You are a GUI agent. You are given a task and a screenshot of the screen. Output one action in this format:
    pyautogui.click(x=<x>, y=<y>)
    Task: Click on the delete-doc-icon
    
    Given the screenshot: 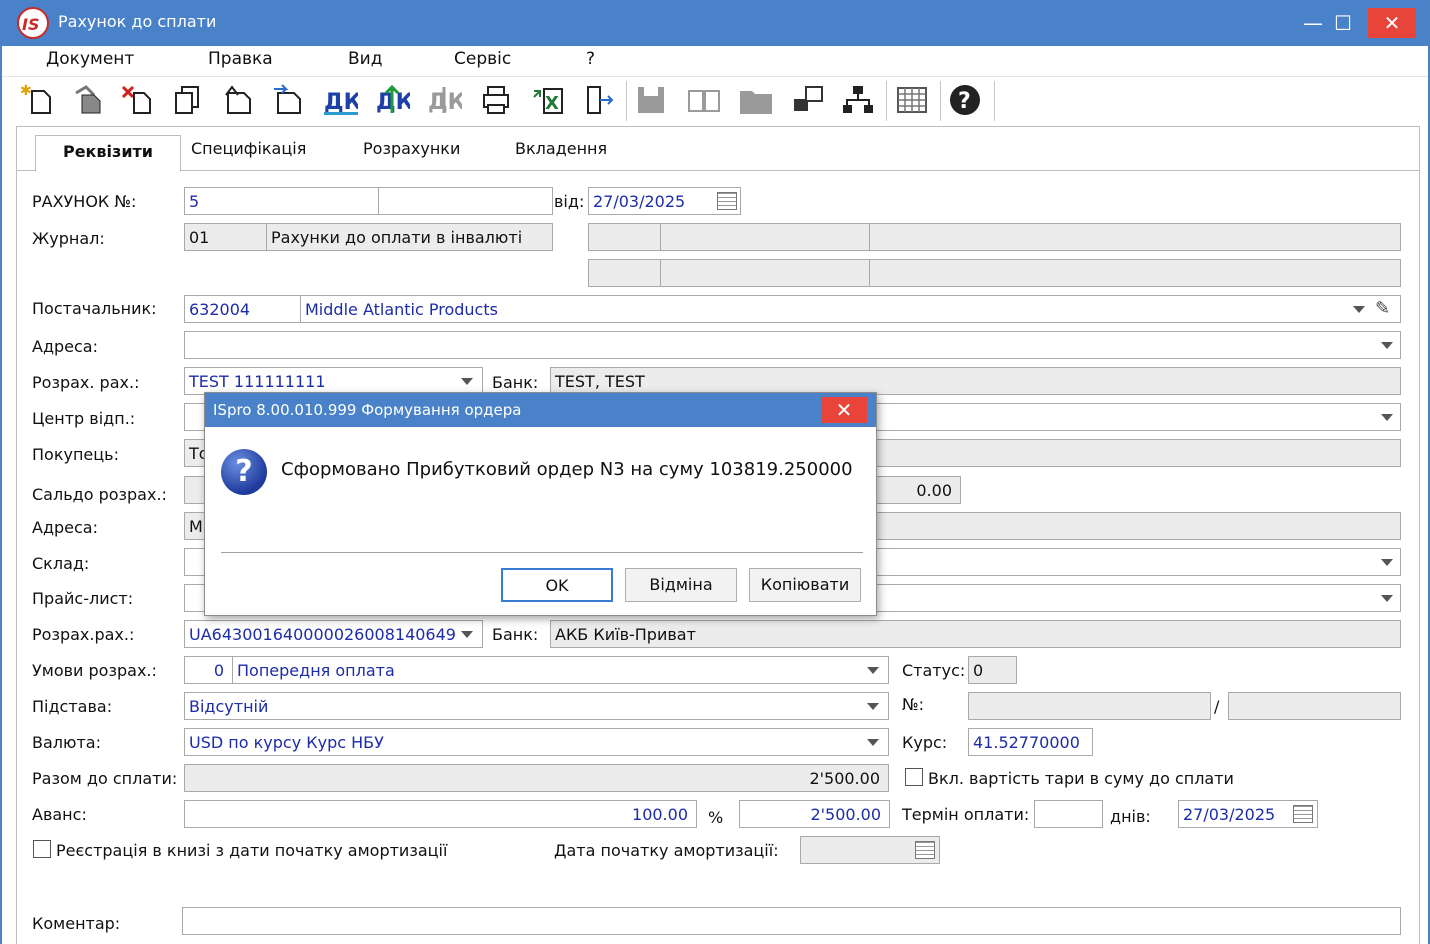 What is the action you would take?
    pyautogui.click(x=140, y=101)
    